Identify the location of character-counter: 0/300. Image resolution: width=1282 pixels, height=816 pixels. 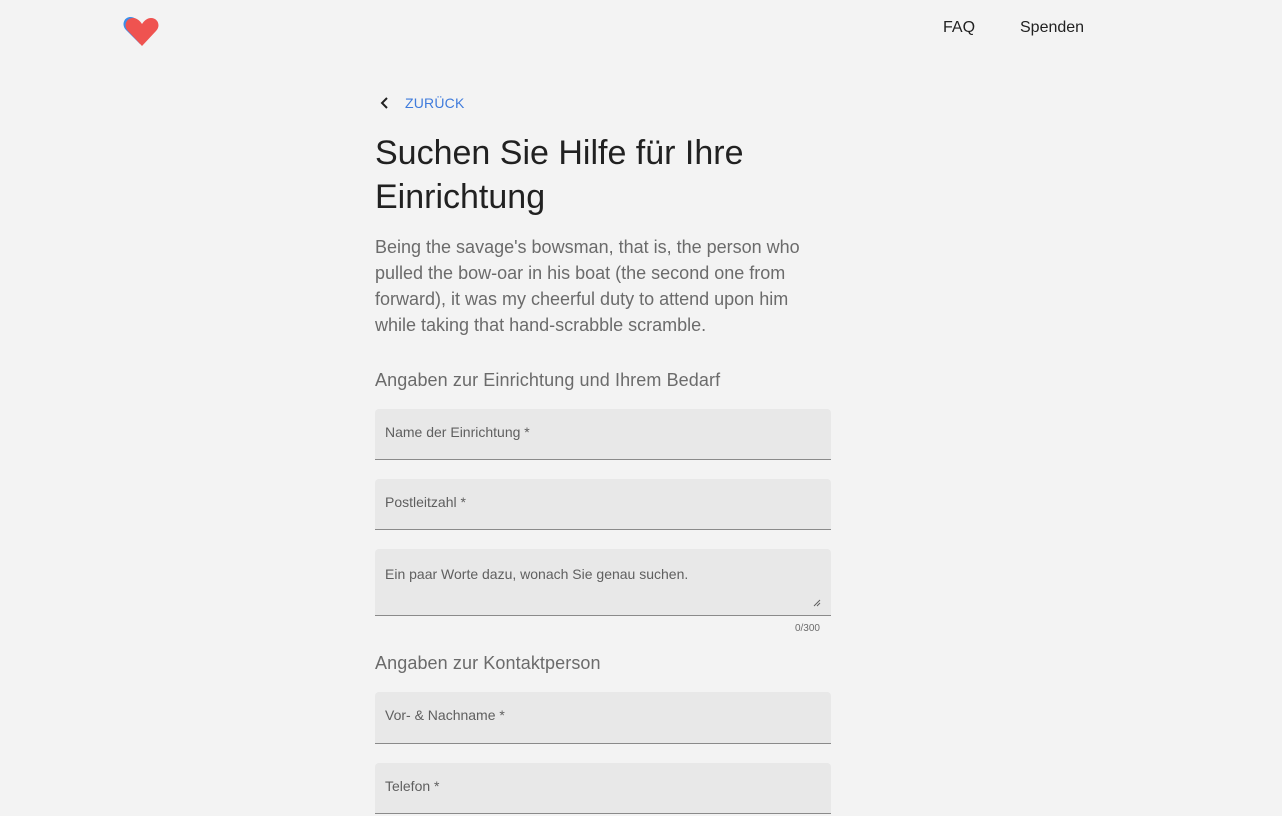
(807, 628).